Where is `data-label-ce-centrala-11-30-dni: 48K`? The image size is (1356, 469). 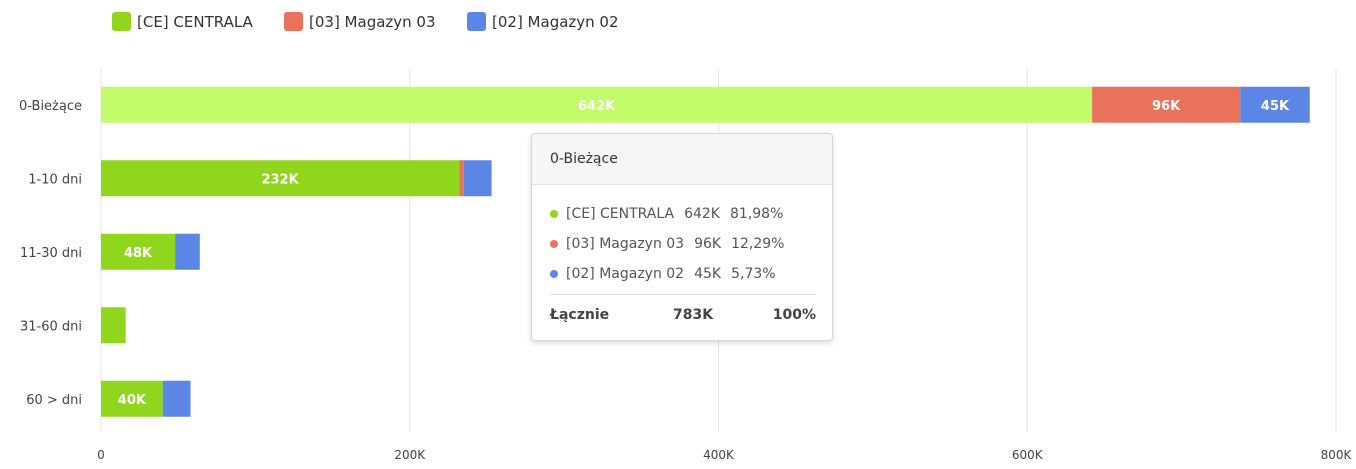 data-label-ce-centrala-11-30-dni: 48K is located at coordinates (138, 253).